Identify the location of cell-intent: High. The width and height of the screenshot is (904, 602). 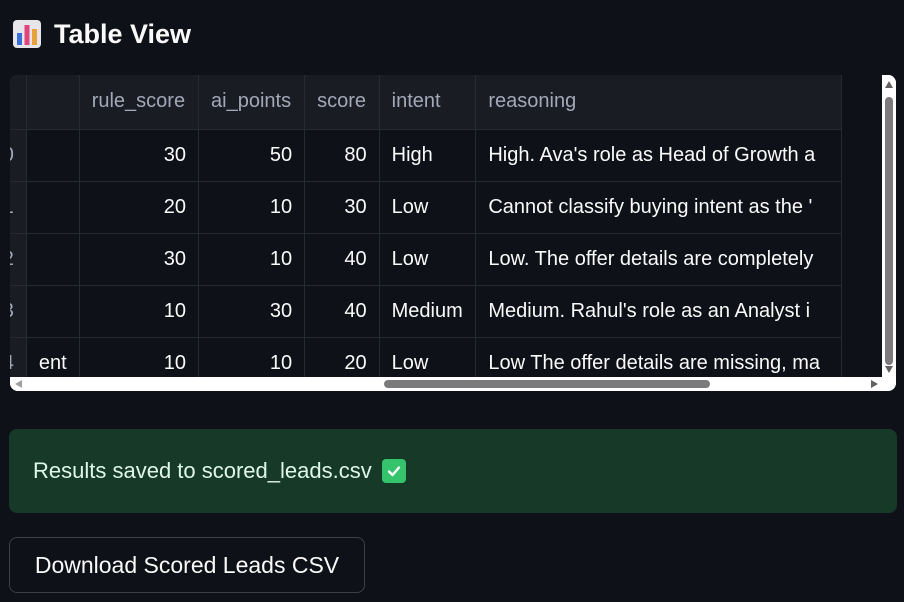
(428, 155).